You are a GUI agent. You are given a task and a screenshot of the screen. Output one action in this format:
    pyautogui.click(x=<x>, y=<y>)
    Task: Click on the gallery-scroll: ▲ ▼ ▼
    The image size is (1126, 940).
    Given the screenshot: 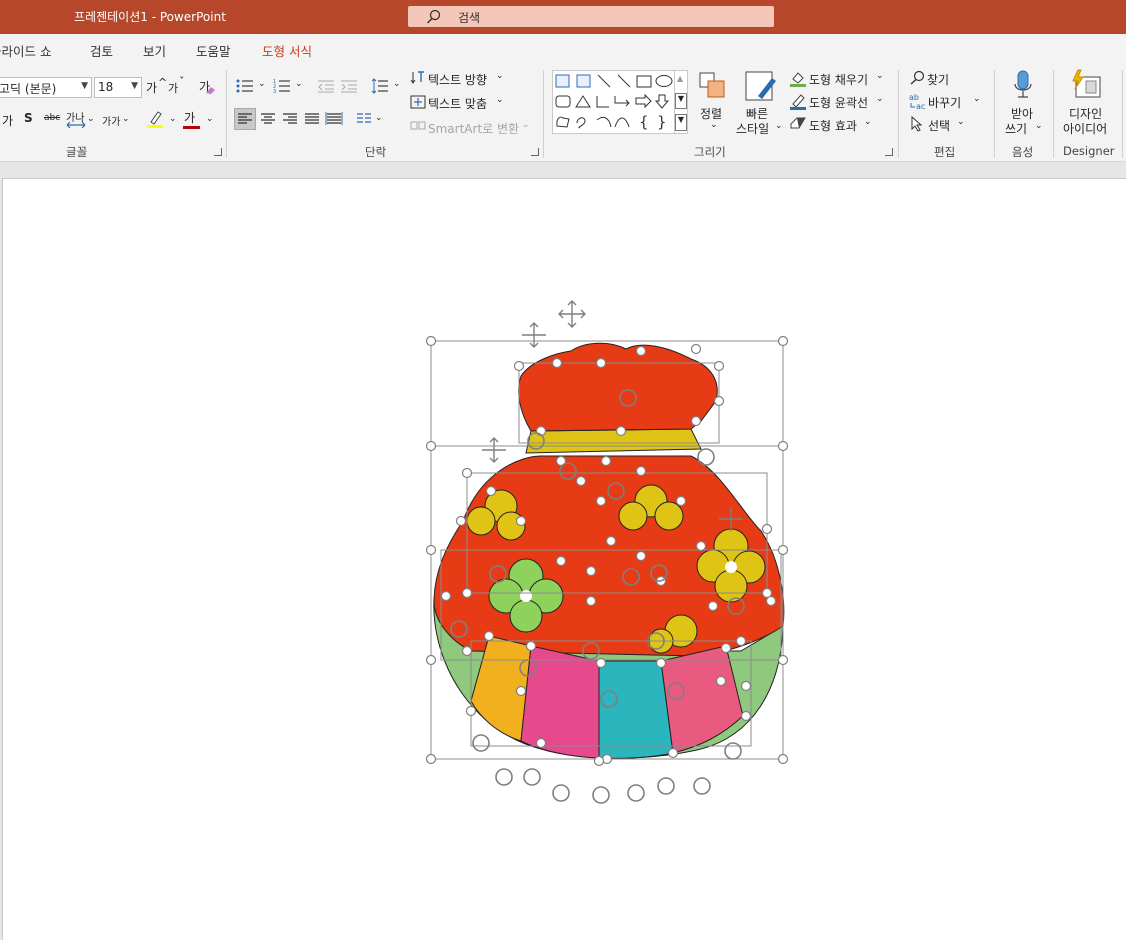 What is the action you would take?
    pyautogui.click(x=681, y=102)
    